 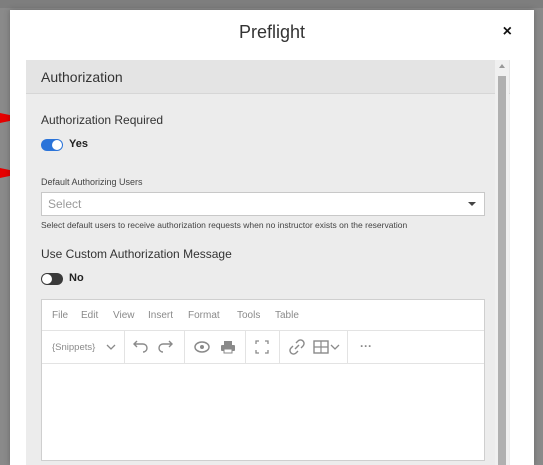 What do you see at coordinates (124, 315) in the screenshot?
I see `menu-view: View` at bounding box center [124, 315].